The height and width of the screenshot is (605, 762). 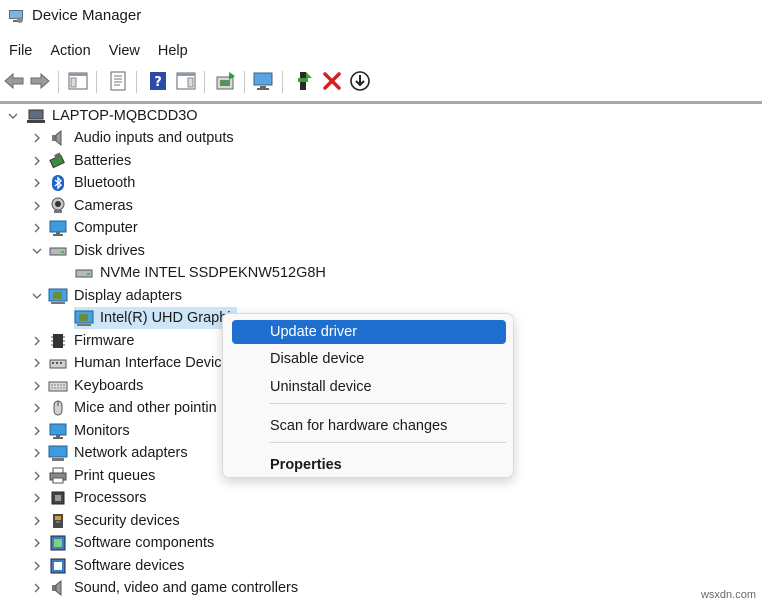 I want to click on tree-category-item: Software devices, so click(x=110, y=566).